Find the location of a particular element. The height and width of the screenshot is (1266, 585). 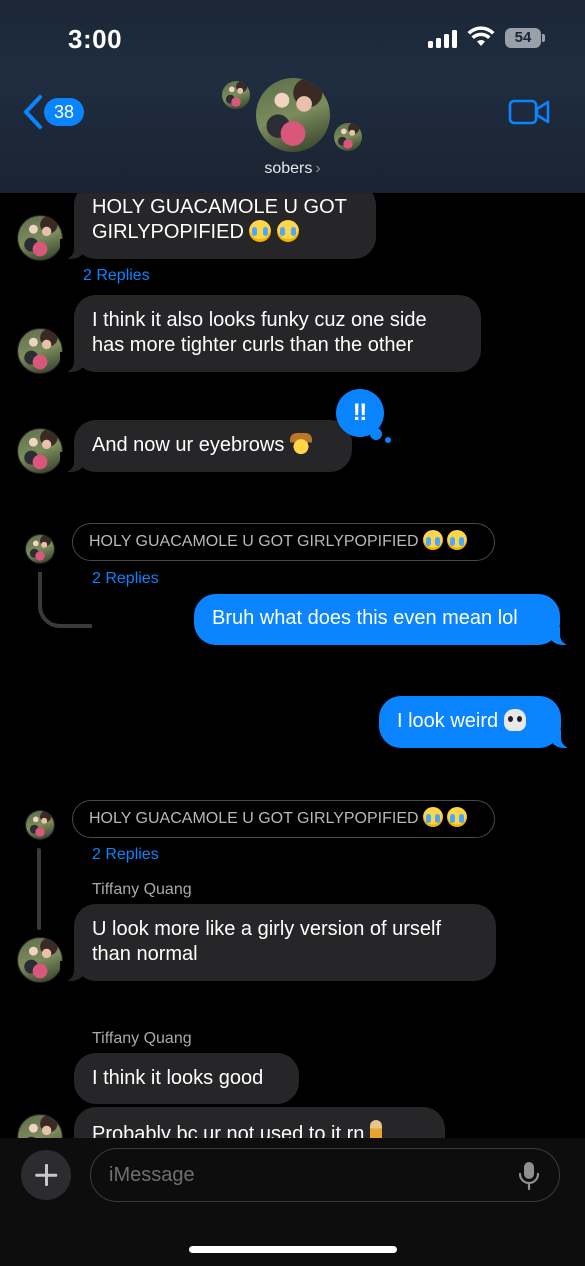

back-button: 38 is located at coordinates (57, 112).